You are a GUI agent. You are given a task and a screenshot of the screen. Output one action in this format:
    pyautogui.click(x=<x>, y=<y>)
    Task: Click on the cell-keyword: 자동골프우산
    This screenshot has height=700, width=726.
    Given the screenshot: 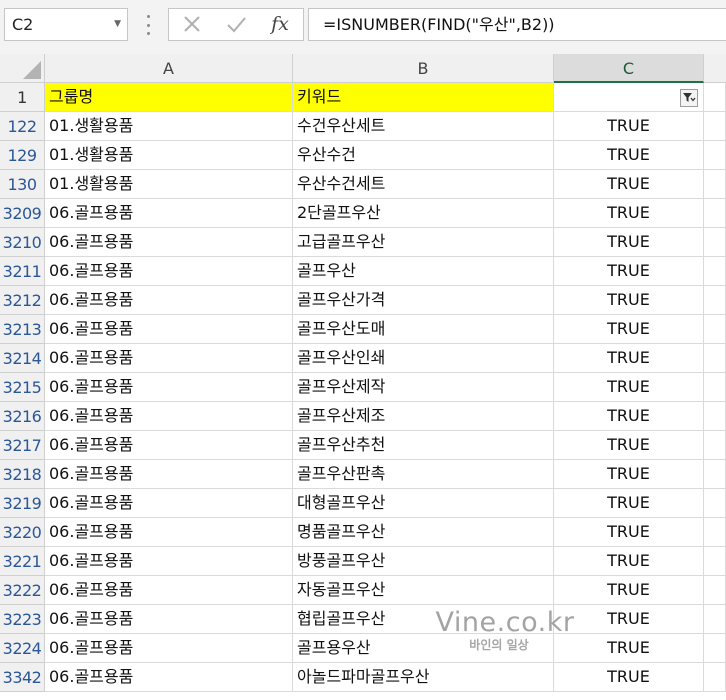 What is the action you would take?
    pyautogui.click(x=423, y=590)
    